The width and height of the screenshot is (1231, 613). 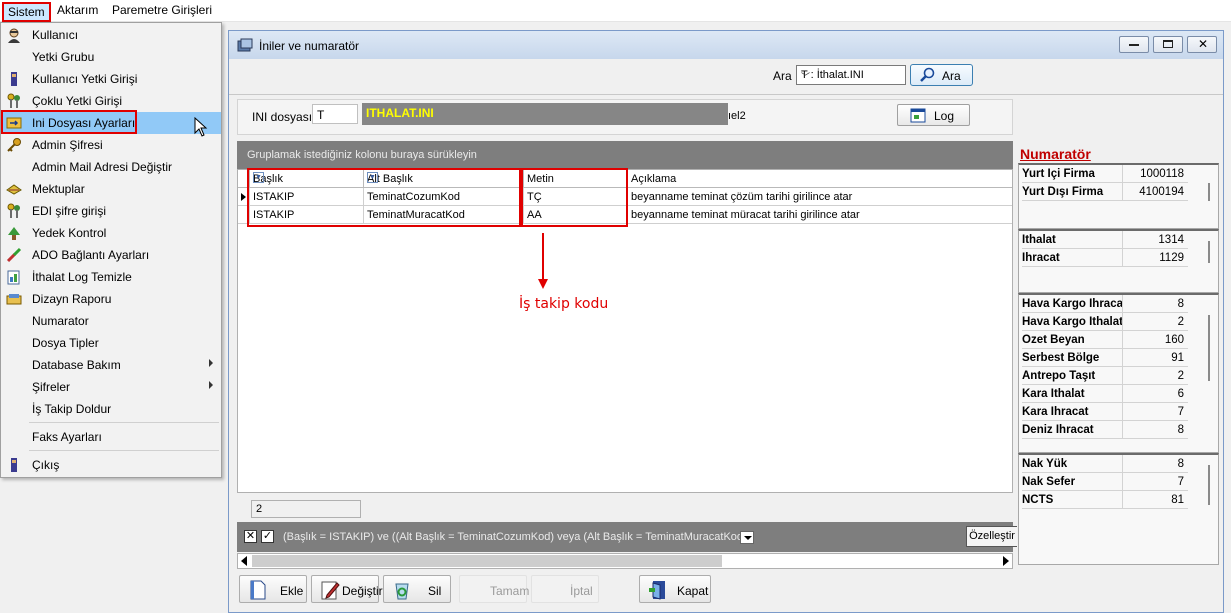 I want to click on menu-item-kullanici: Kullanıcı, so click(x=111, y=35).